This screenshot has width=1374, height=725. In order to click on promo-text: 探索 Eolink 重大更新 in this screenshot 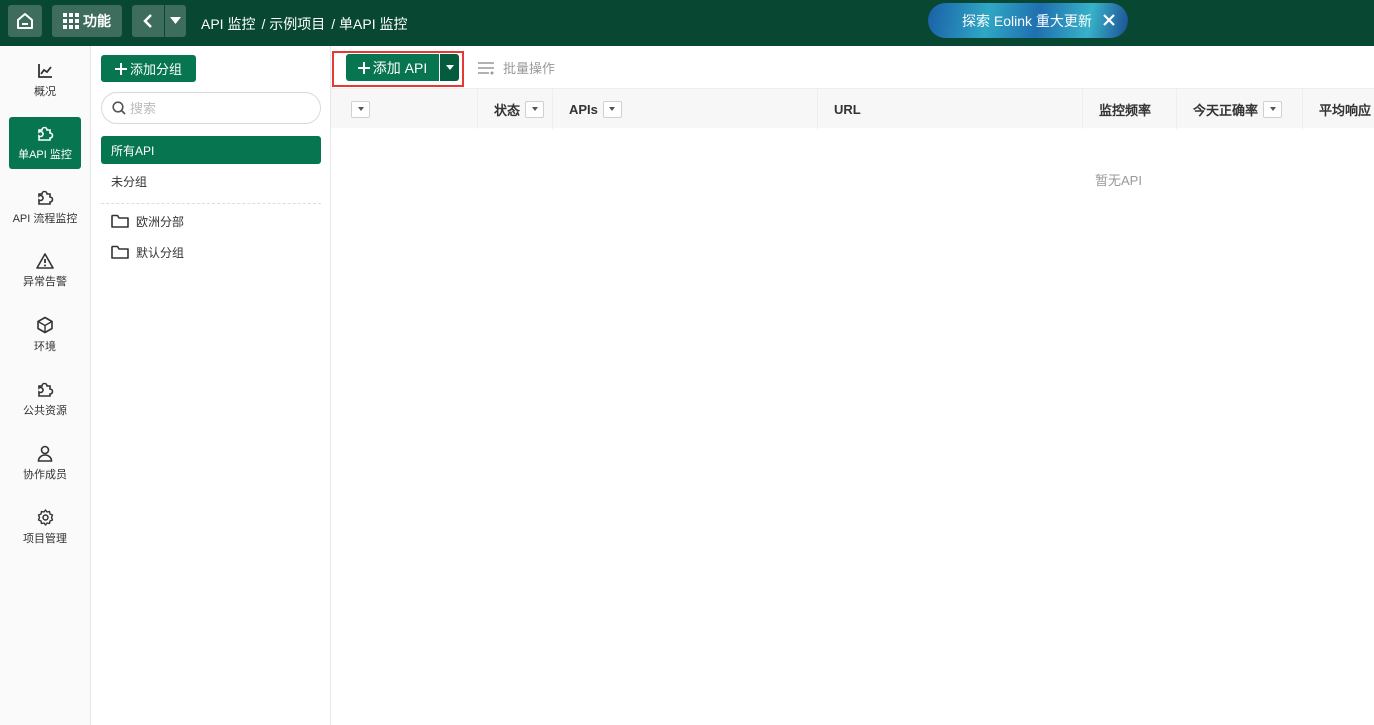, I will do `click(1027, 21)`.